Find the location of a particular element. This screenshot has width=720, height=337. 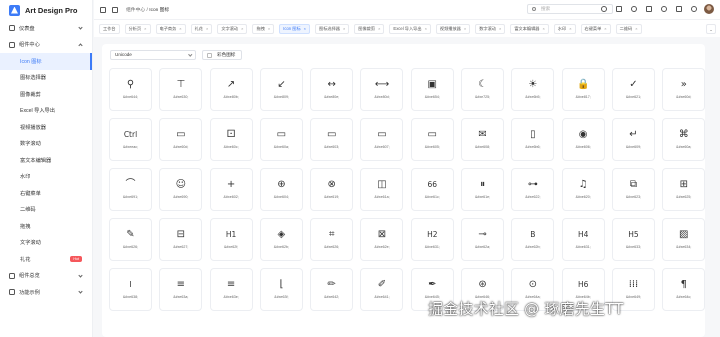

icon-card: ✓ &#xe621; is located at coordinates (633, 89).